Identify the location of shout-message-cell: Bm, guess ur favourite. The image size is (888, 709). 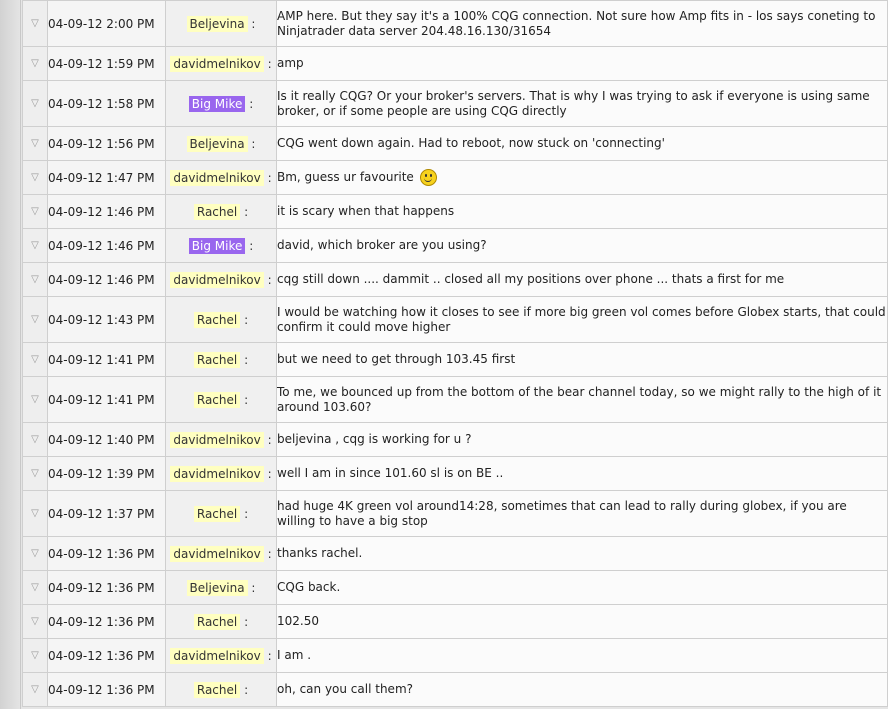
(582, 177).